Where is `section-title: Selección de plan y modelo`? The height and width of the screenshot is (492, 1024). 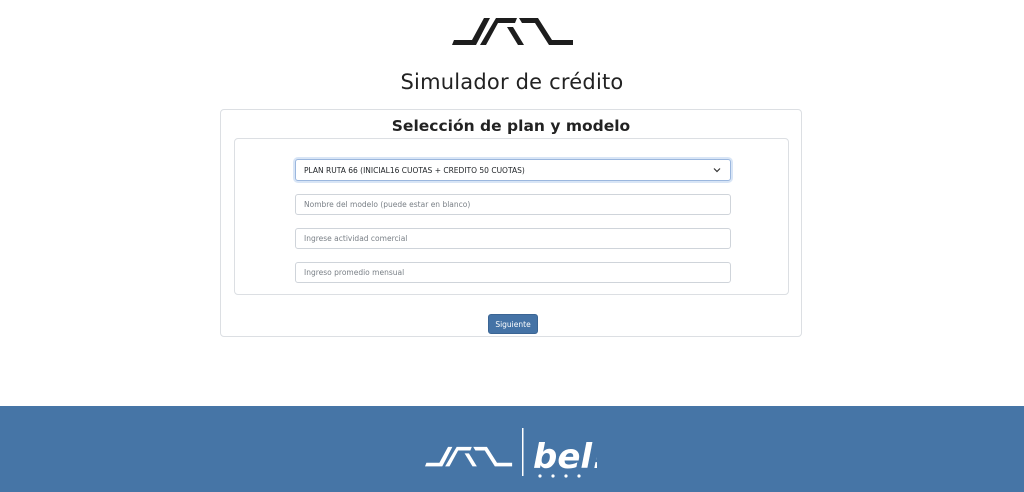
section-title: Selección de plan y modelo is located at coordinates (511, 126).